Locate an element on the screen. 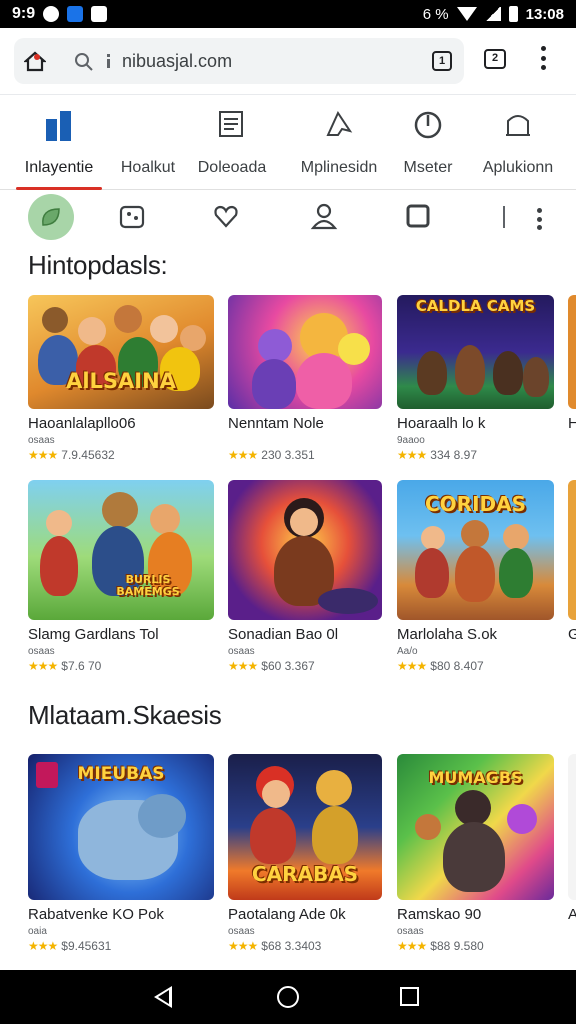  airplane-icon is located at coordinates (339, 123).